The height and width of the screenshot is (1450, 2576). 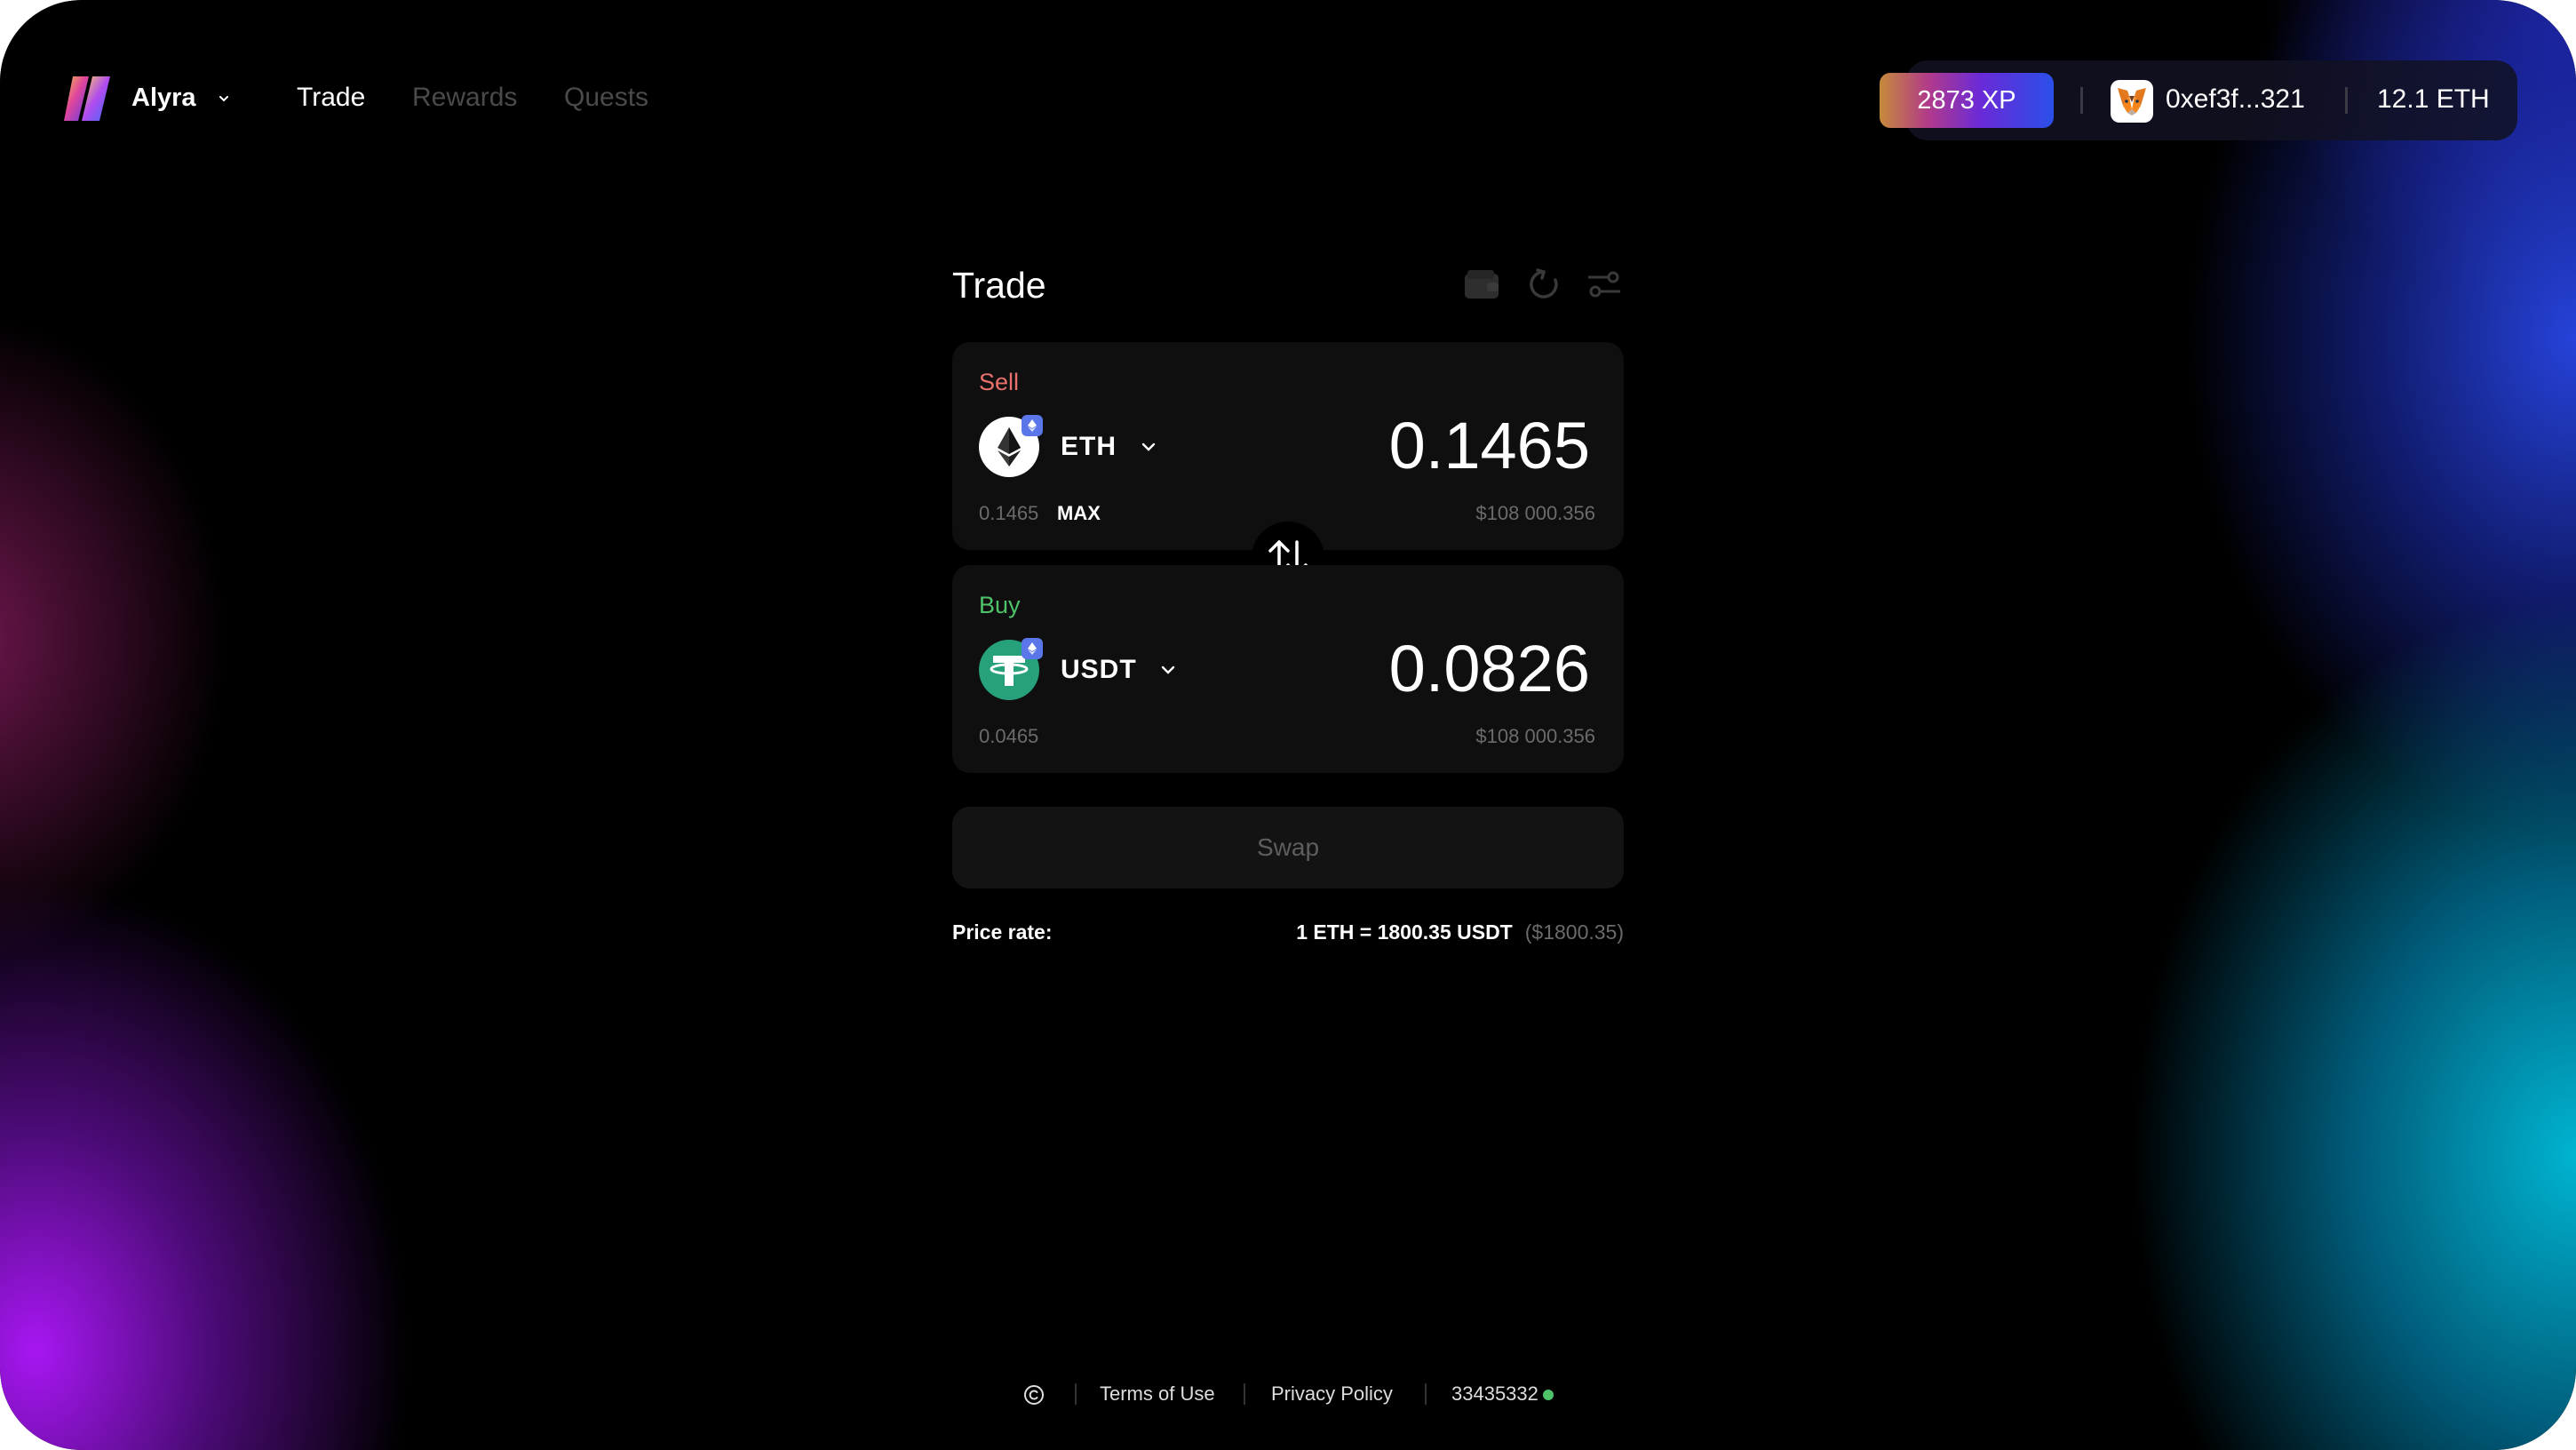 What do you see at coordinates (1489, 668) in the screenshot?
I see `buy-amount-input: 0.0826` at bounding box center [1489, 668].